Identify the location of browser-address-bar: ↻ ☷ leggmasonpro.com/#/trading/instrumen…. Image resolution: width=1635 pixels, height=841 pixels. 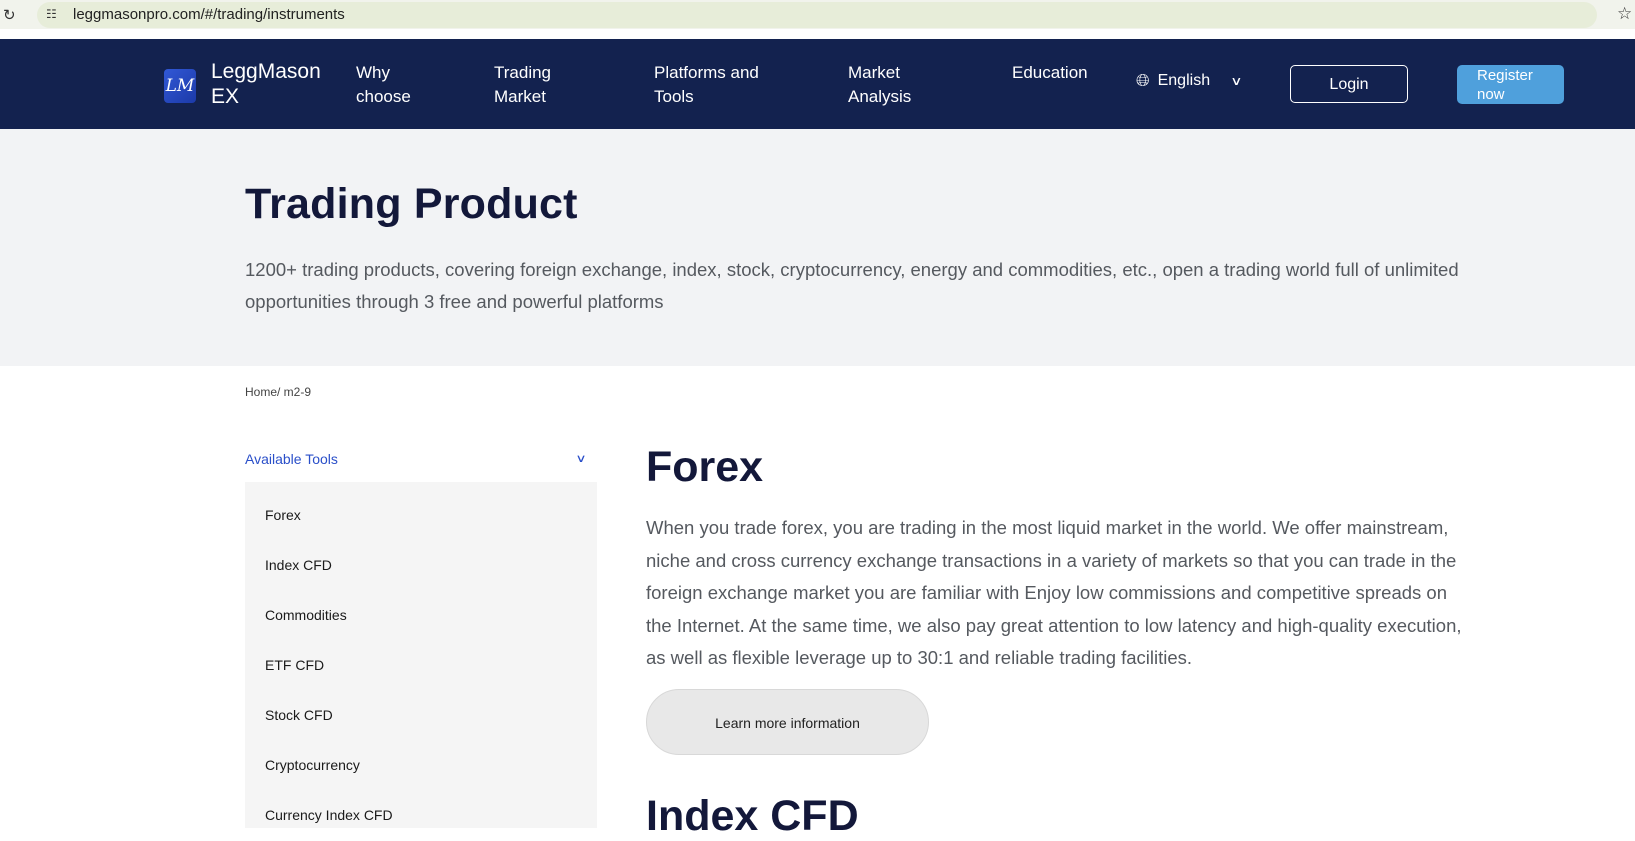
(817, 14).